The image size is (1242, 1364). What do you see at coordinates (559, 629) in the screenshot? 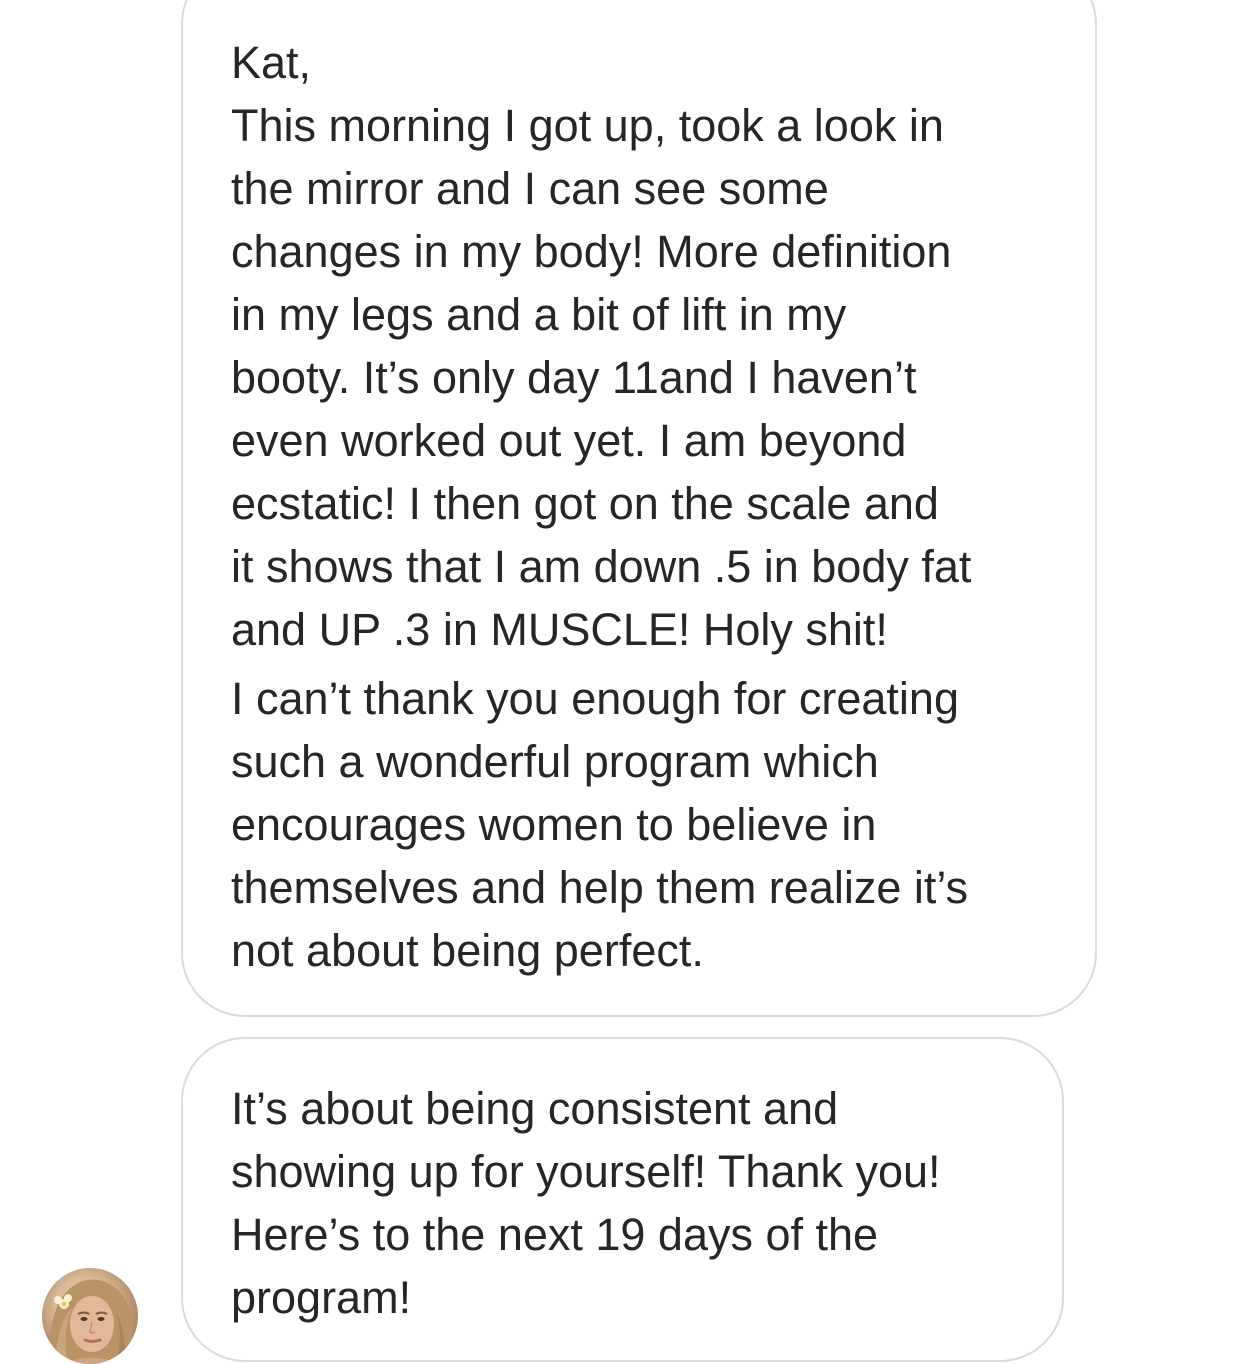
I see `message-line: and UP .3 in MUSCLE! Holy shit!` at bounding box center [559, 629].